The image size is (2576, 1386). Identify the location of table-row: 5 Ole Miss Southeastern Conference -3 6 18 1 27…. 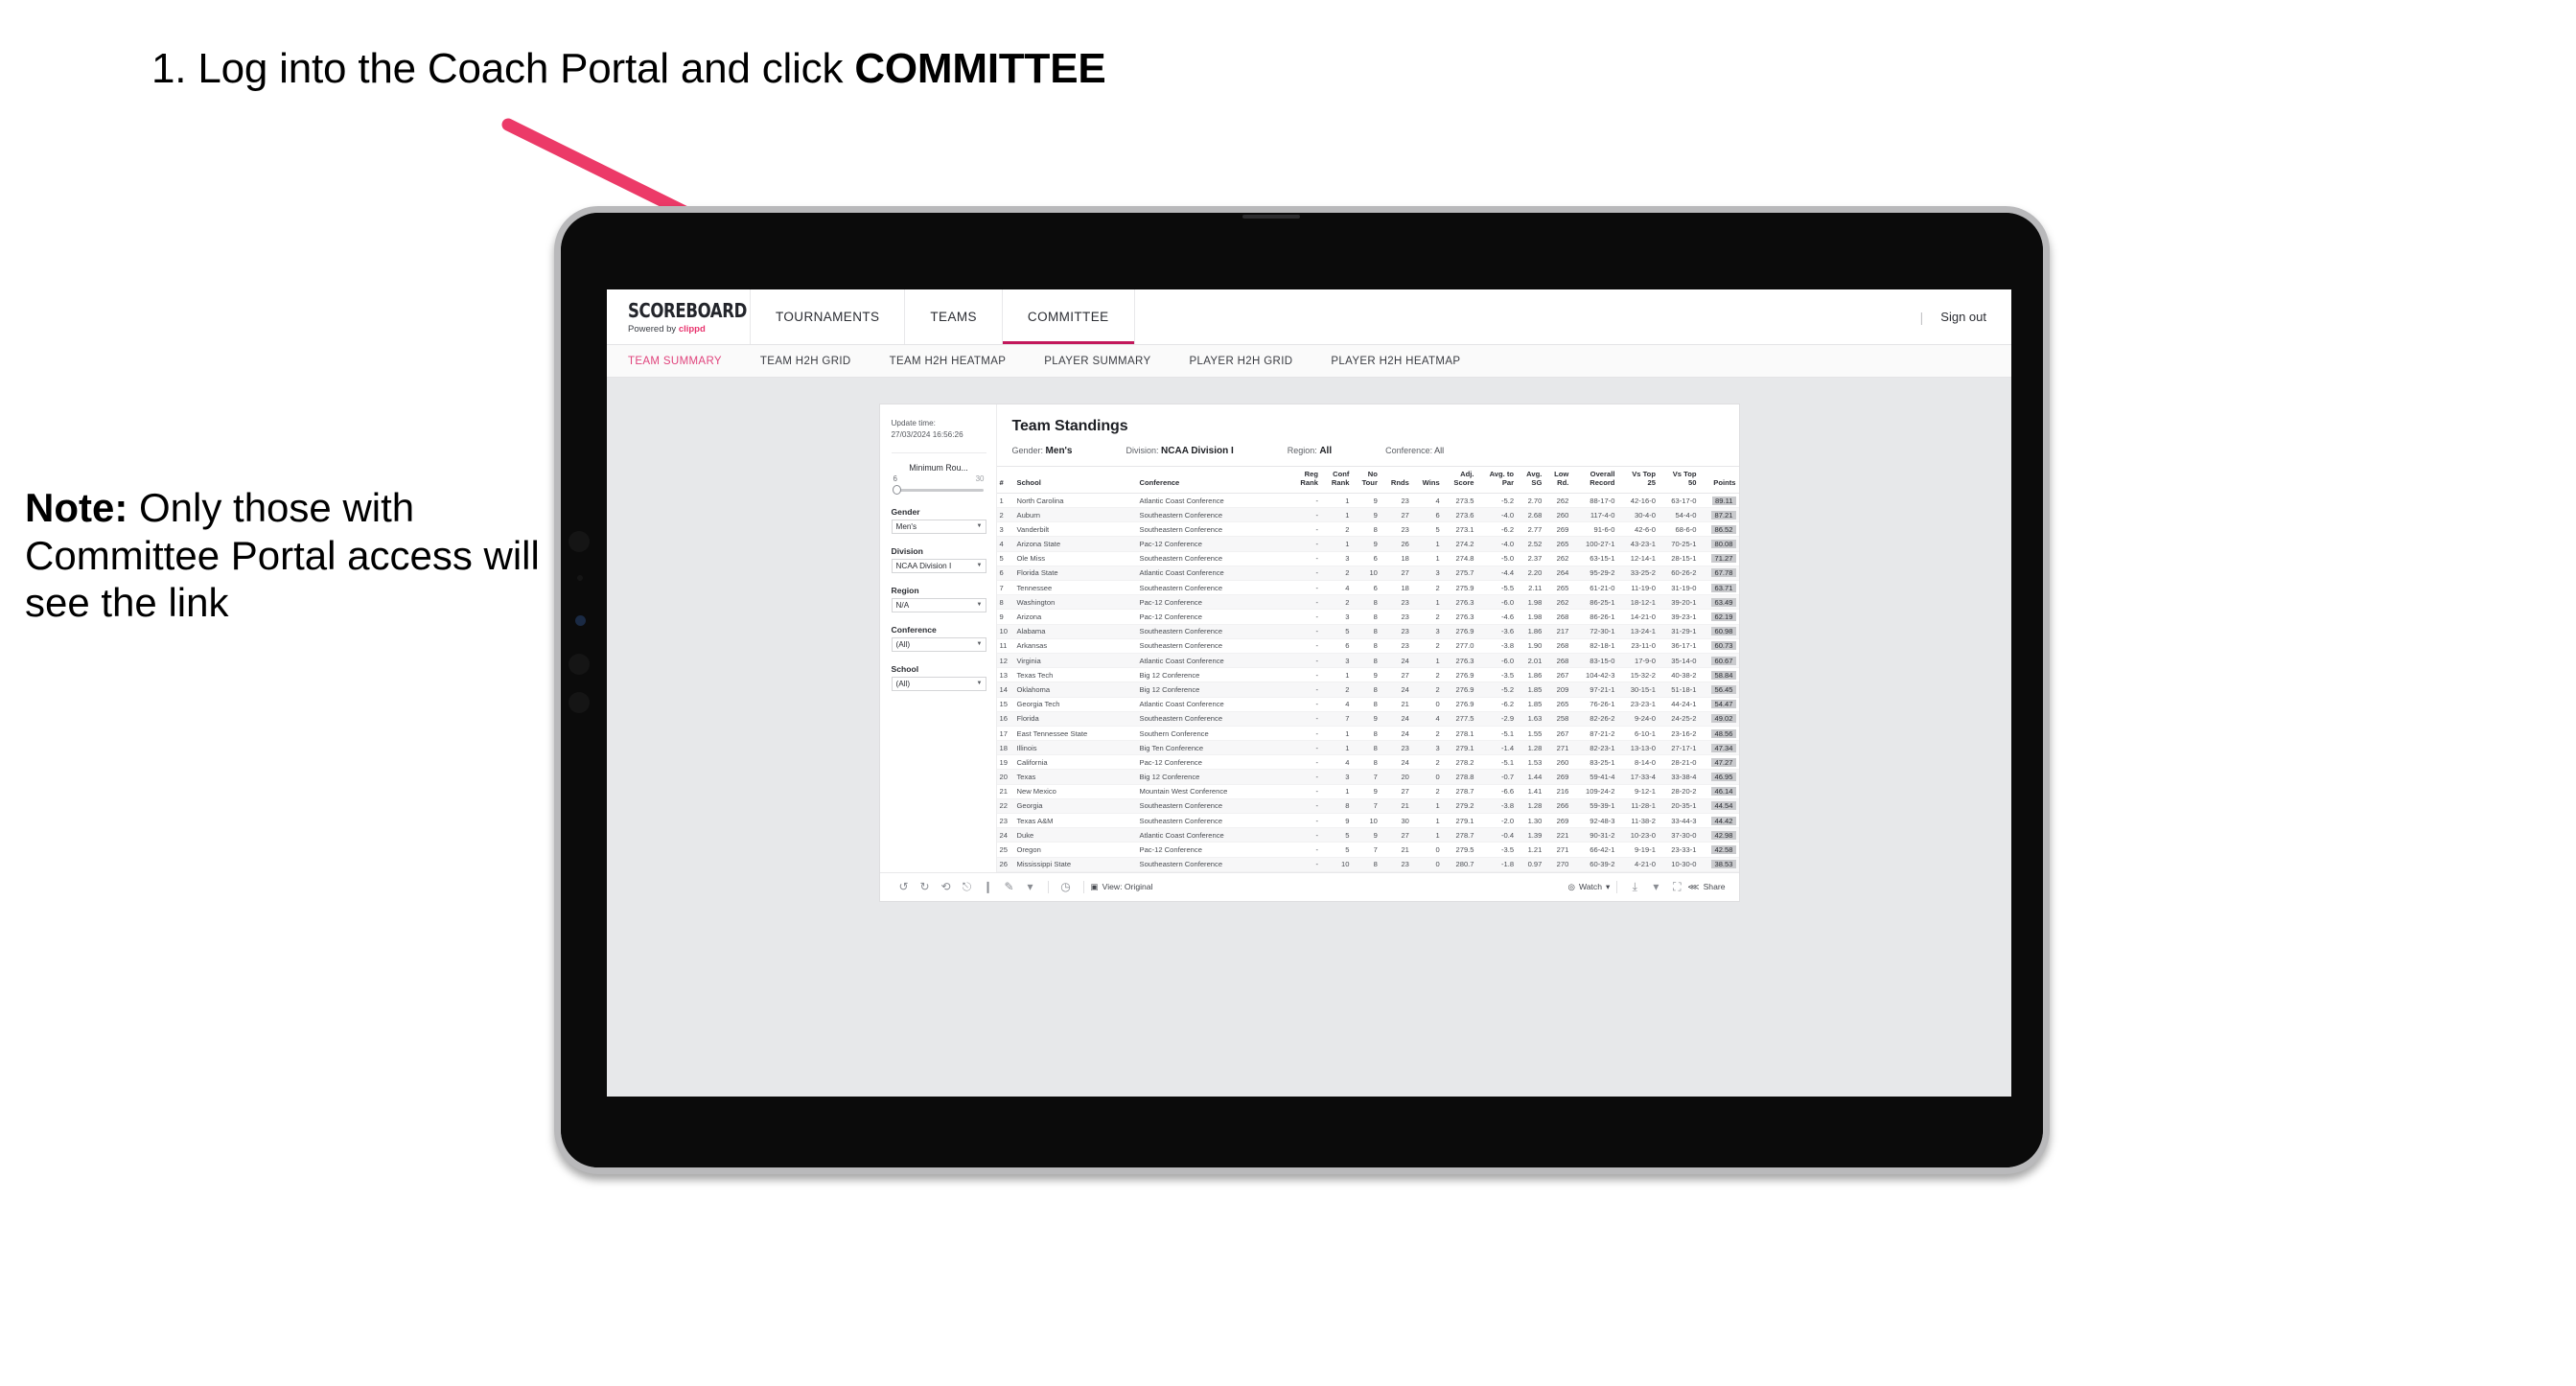
(1367, 558).